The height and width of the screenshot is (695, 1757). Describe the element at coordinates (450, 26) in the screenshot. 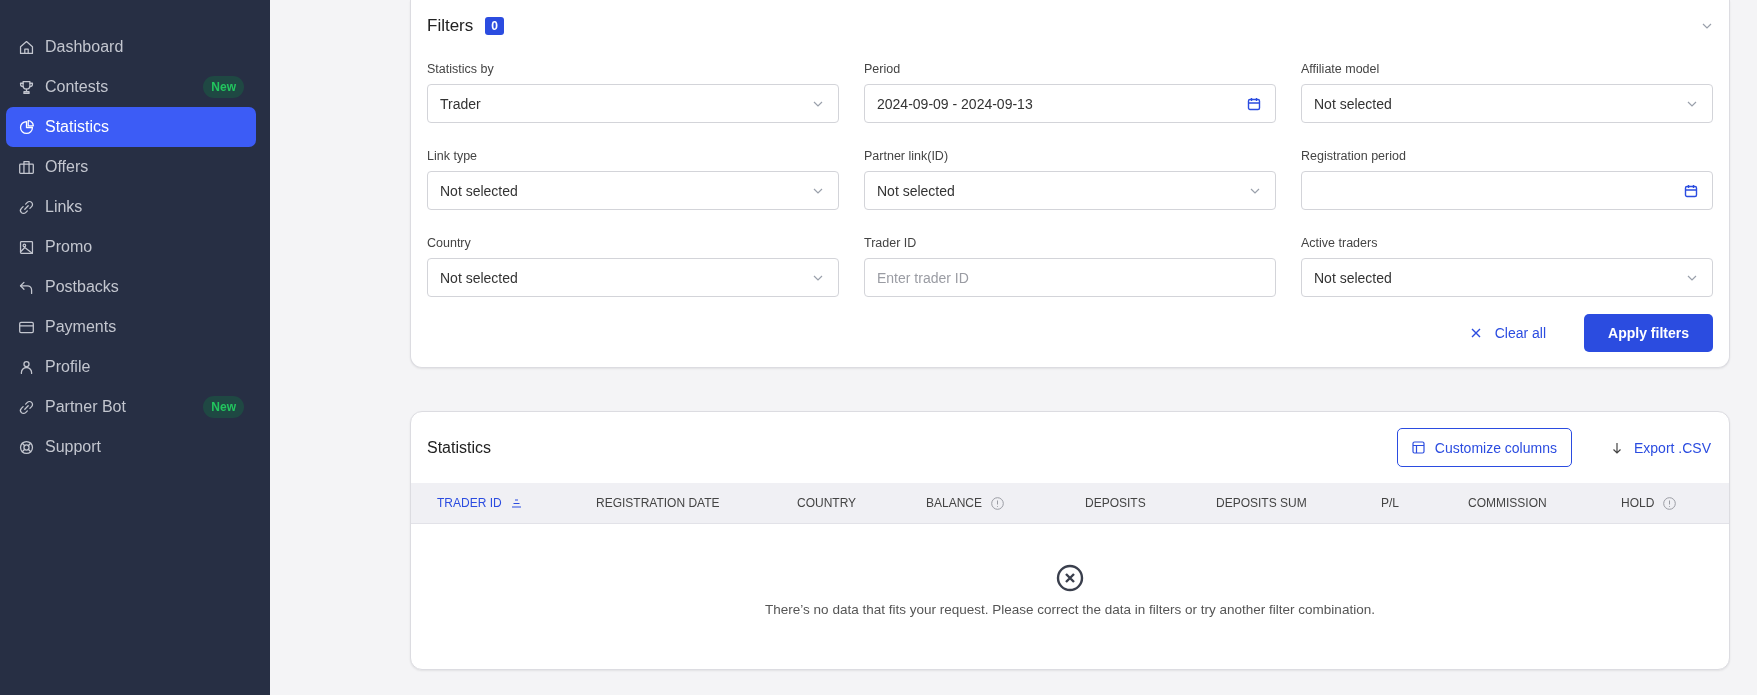

I see `filters-title: Filters` at that location.